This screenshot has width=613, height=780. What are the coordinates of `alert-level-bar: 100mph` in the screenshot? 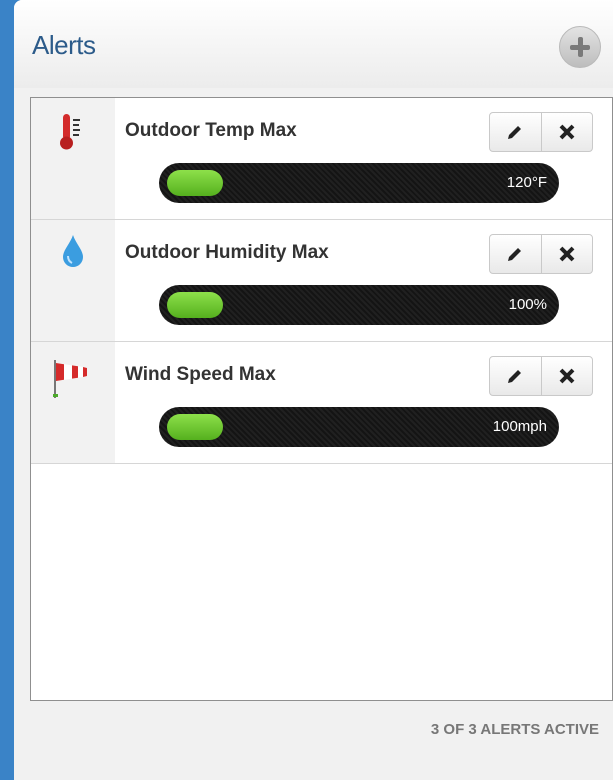 It's located at (359, 427).